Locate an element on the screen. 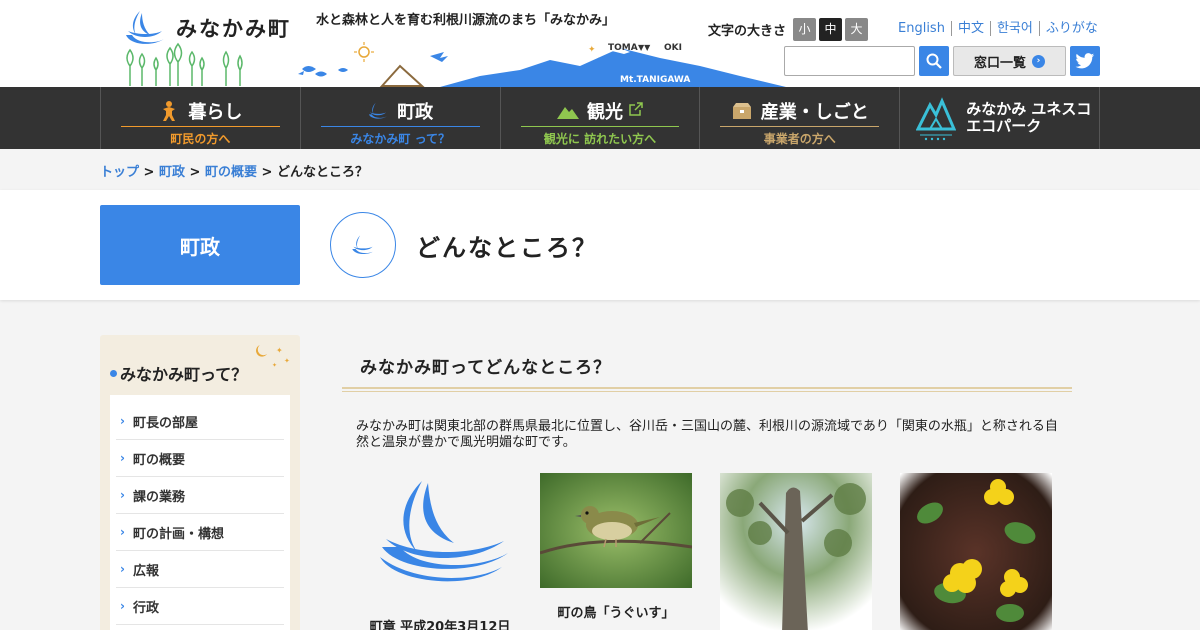  sidebar-item-keikaku: › 町の計画・構想 is located at coordinates (200, 532).